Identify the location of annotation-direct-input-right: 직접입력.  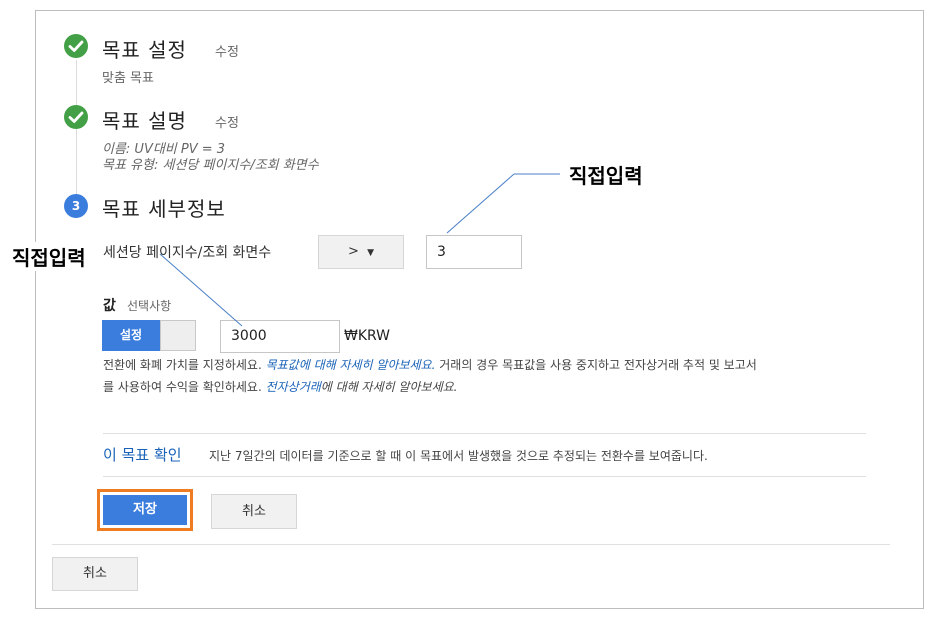
(606, 176).